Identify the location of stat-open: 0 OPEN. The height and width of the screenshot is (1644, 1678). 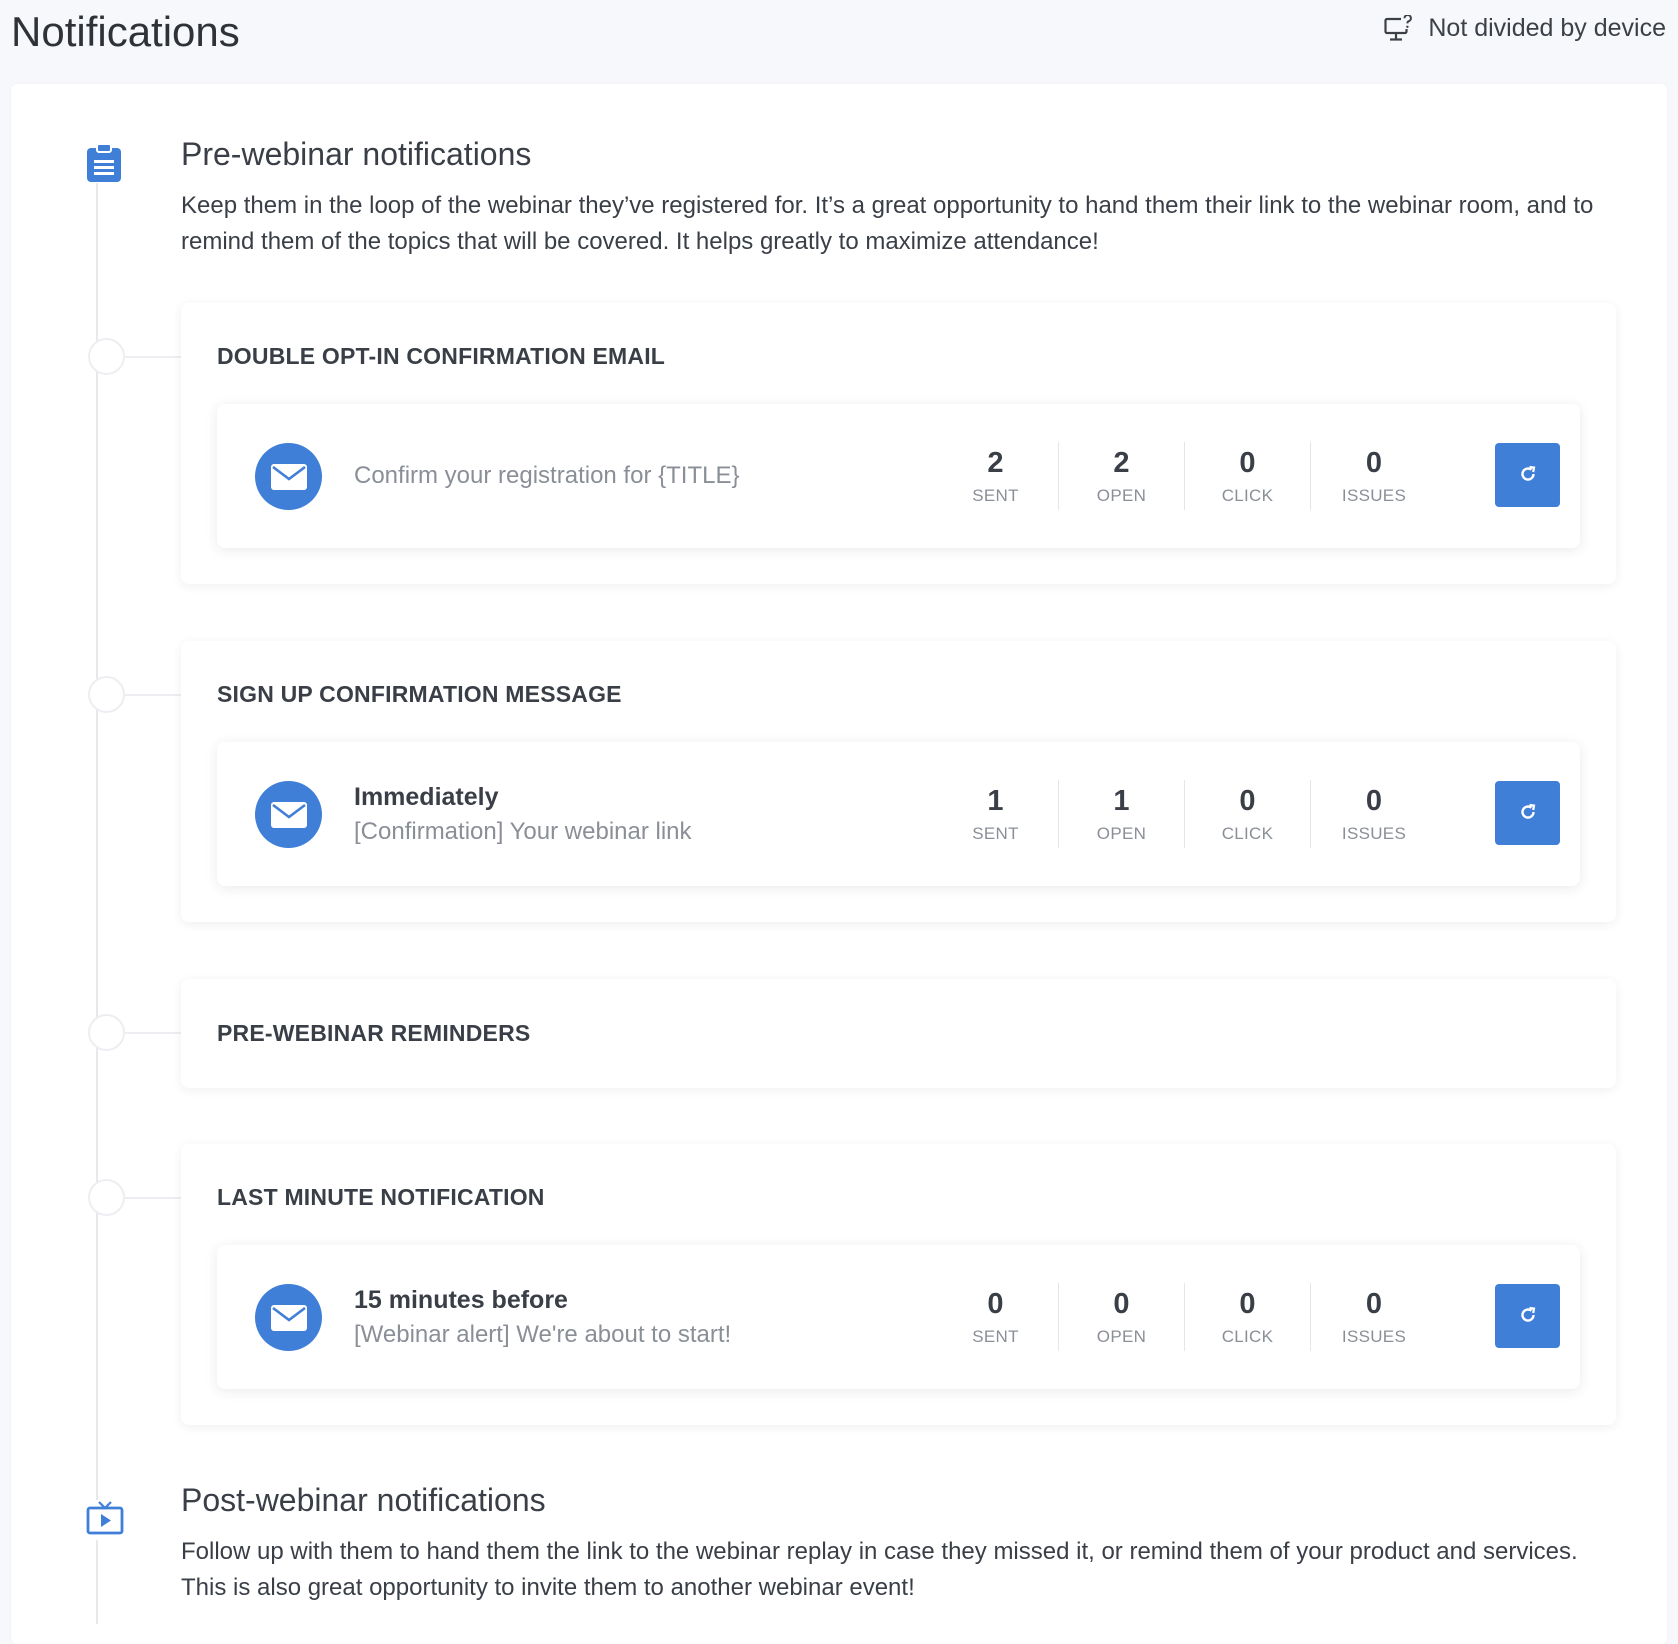
(1122, 1317).